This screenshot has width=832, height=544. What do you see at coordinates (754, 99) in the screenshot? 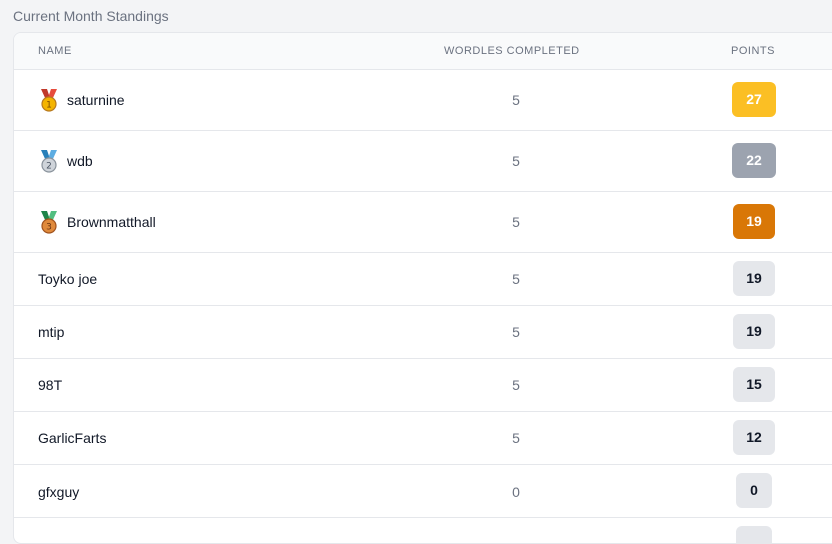
I see `points-badge: 27` at bounding box center [754, 99].